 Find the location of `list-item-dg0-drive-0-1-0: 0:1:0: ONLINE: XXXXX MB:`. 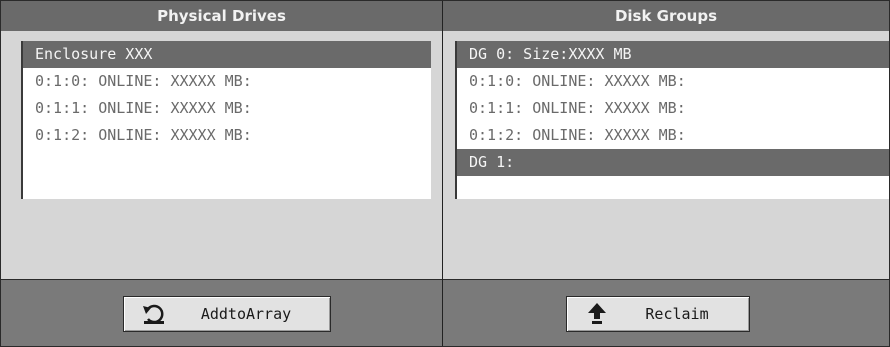

list-item-dg0-drive-0-1-0: 0:1:0: ONLINE: XXXXX MB: is located at coordinates (673, 81).